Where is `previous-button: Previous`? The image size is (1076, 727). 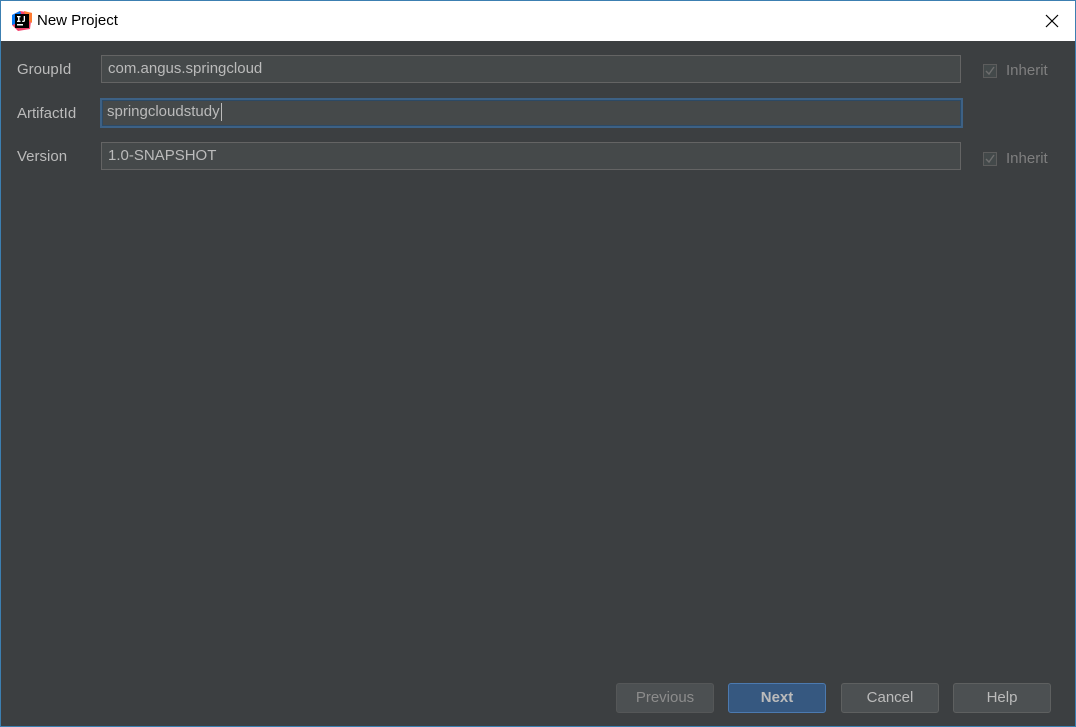
previous-button: Previous is located at coordinates (665, 698).